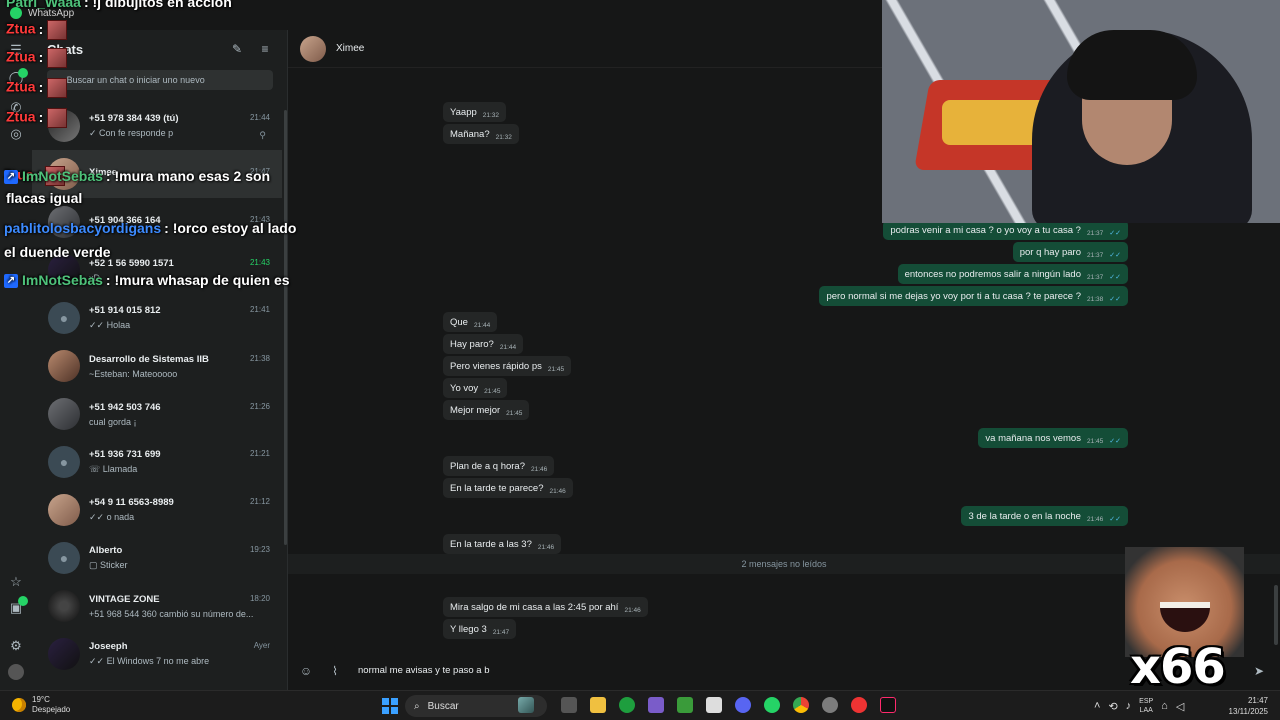  I want to click on chat-name: Alberto, so click(106, 550).